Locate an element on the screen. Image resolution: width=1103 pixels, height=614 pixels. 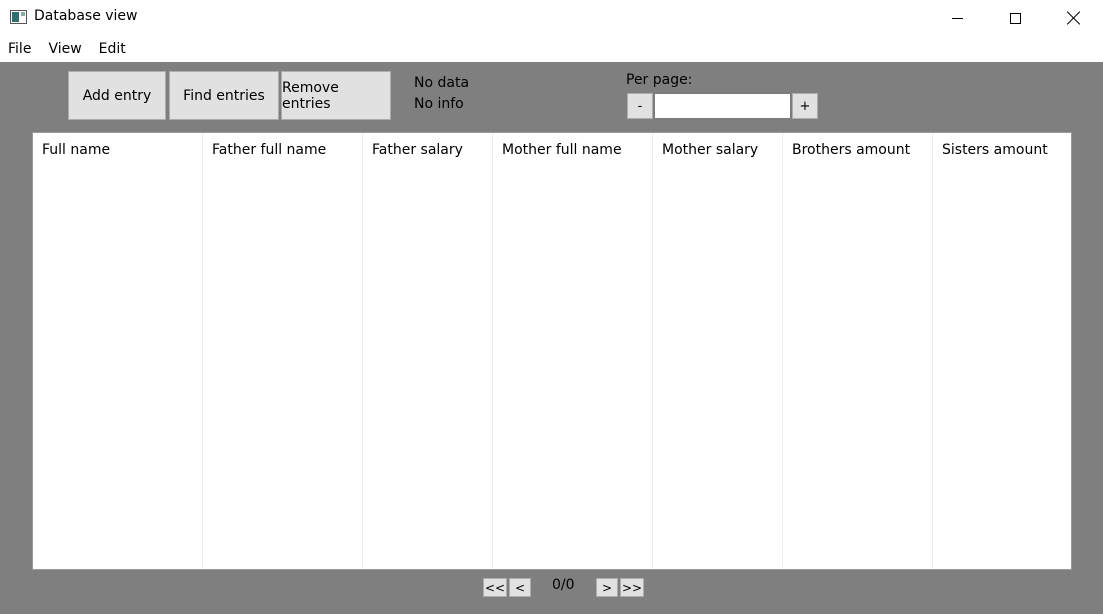
column-header: Full name is located at coordinates (76, 150).